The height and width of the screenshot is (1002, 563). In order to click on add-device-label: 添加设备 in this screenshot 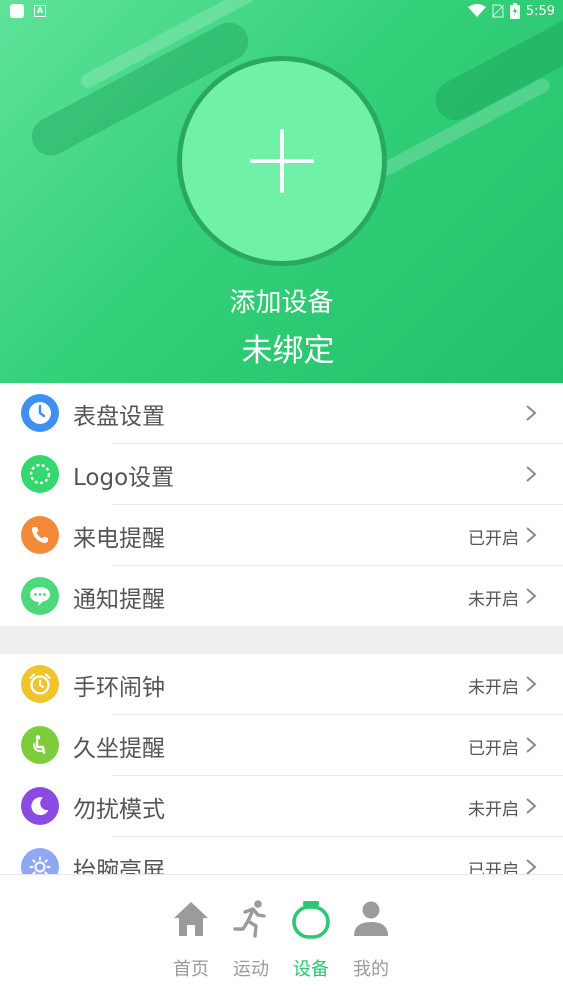, I will do `click(281, 303)`.